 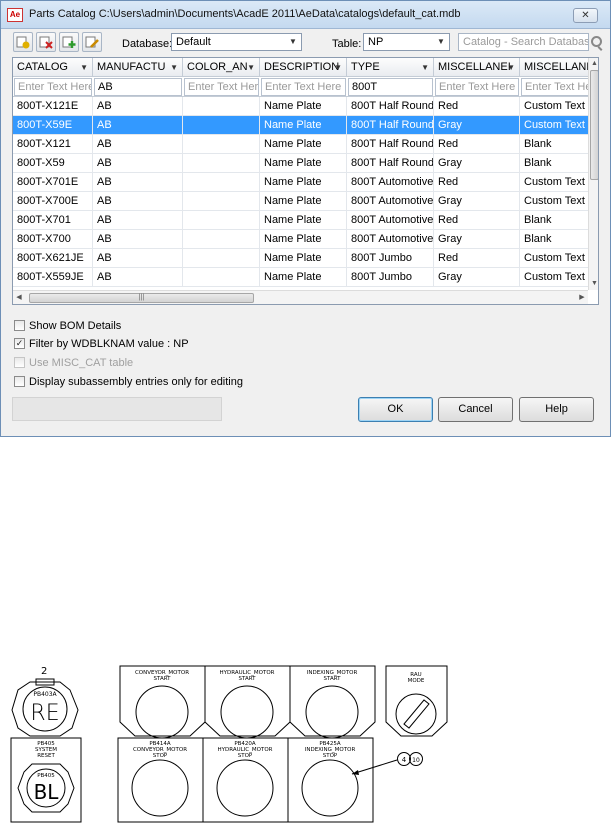 I want to click on table-cell: 800T-X701, so click(x=53, y=220).